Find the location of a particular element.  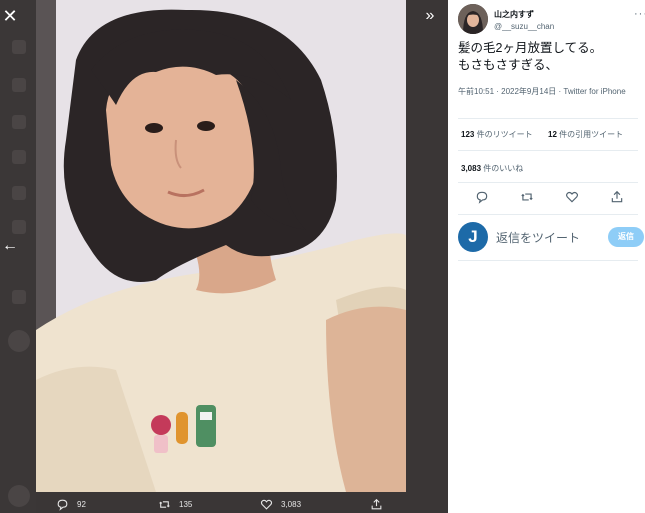

photo-share-button is located at coordinates (376, 504).